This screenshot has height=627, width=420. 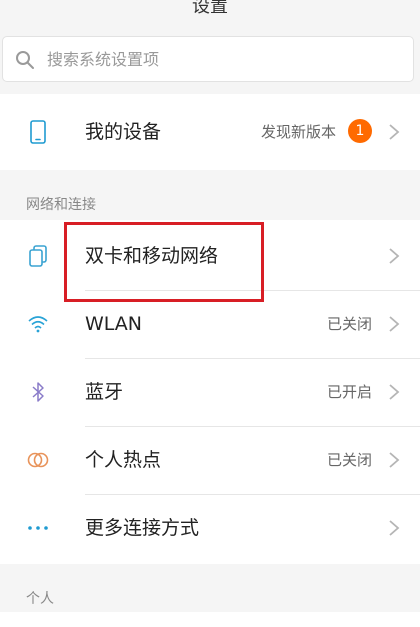 I want to click on search-area, so click(x=210, y=61).